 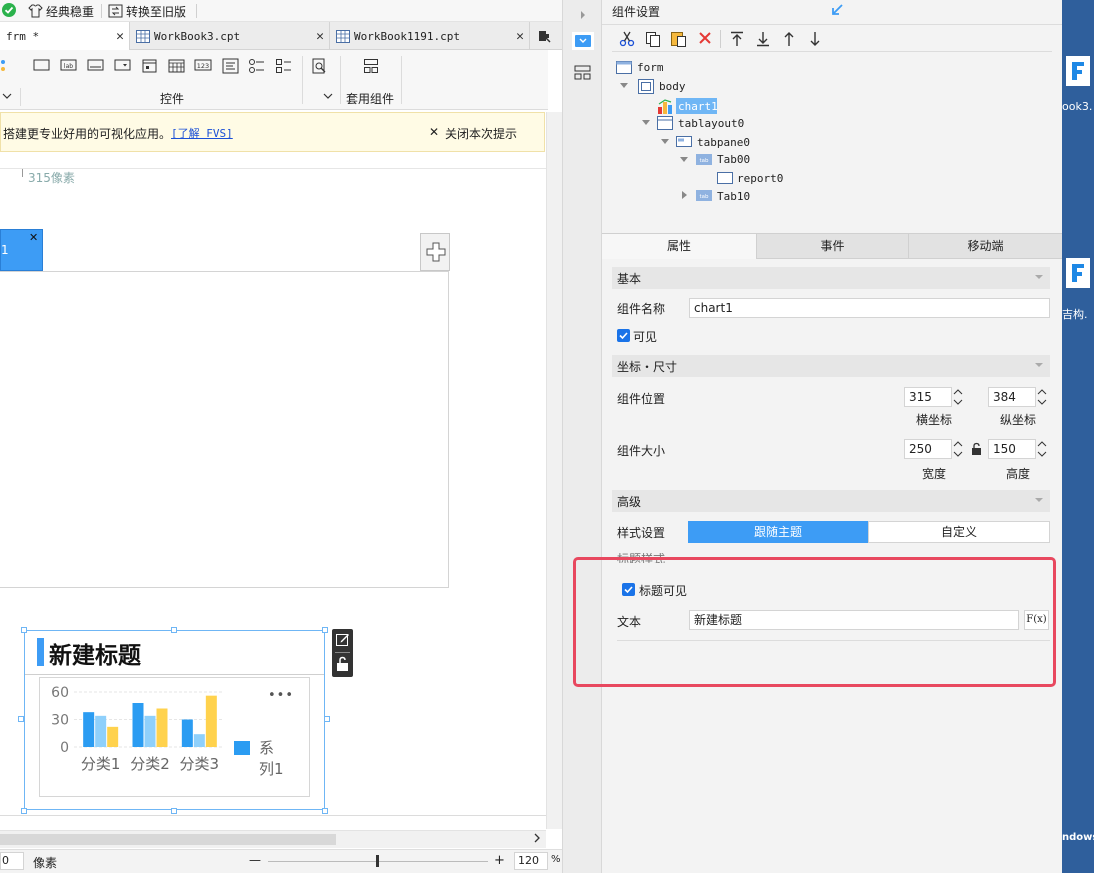 I want to click on unlock-ratio-icon, so click(x=976, y=449).